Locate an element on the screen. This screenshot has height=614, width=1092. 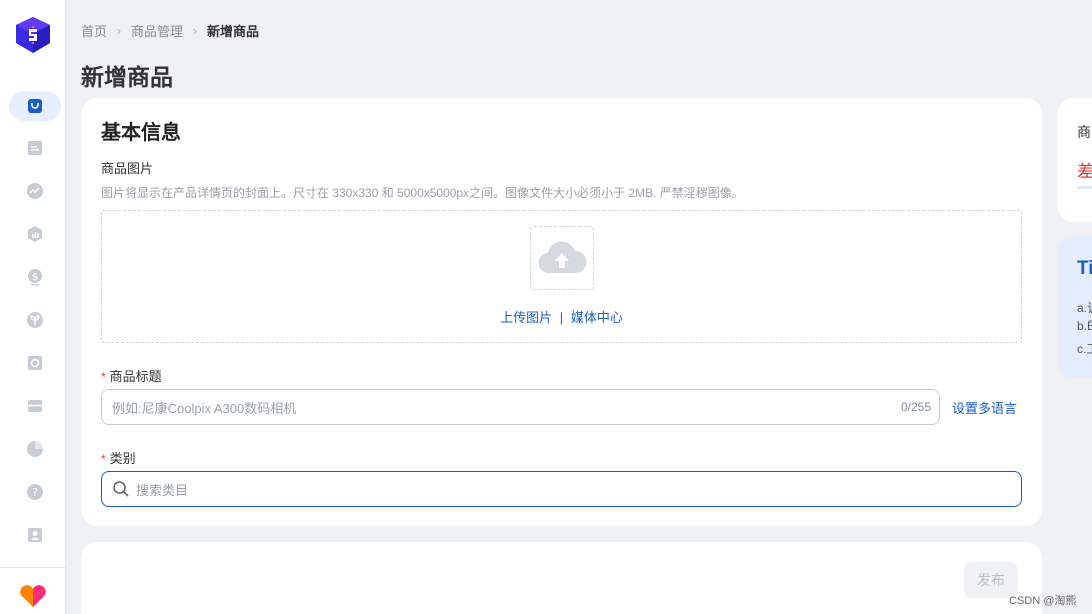
account-icon is located at coordinates (35, 535).